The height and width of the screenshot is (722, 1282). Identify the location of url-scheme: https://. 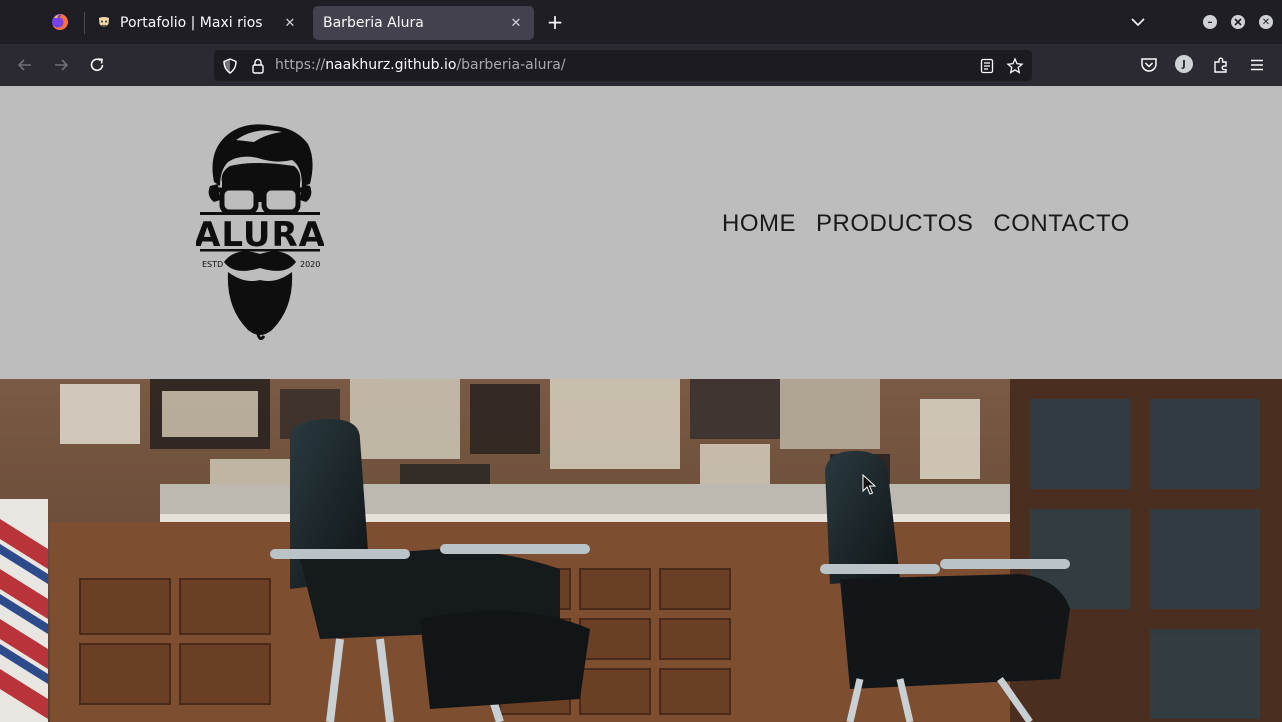
(300, 65).